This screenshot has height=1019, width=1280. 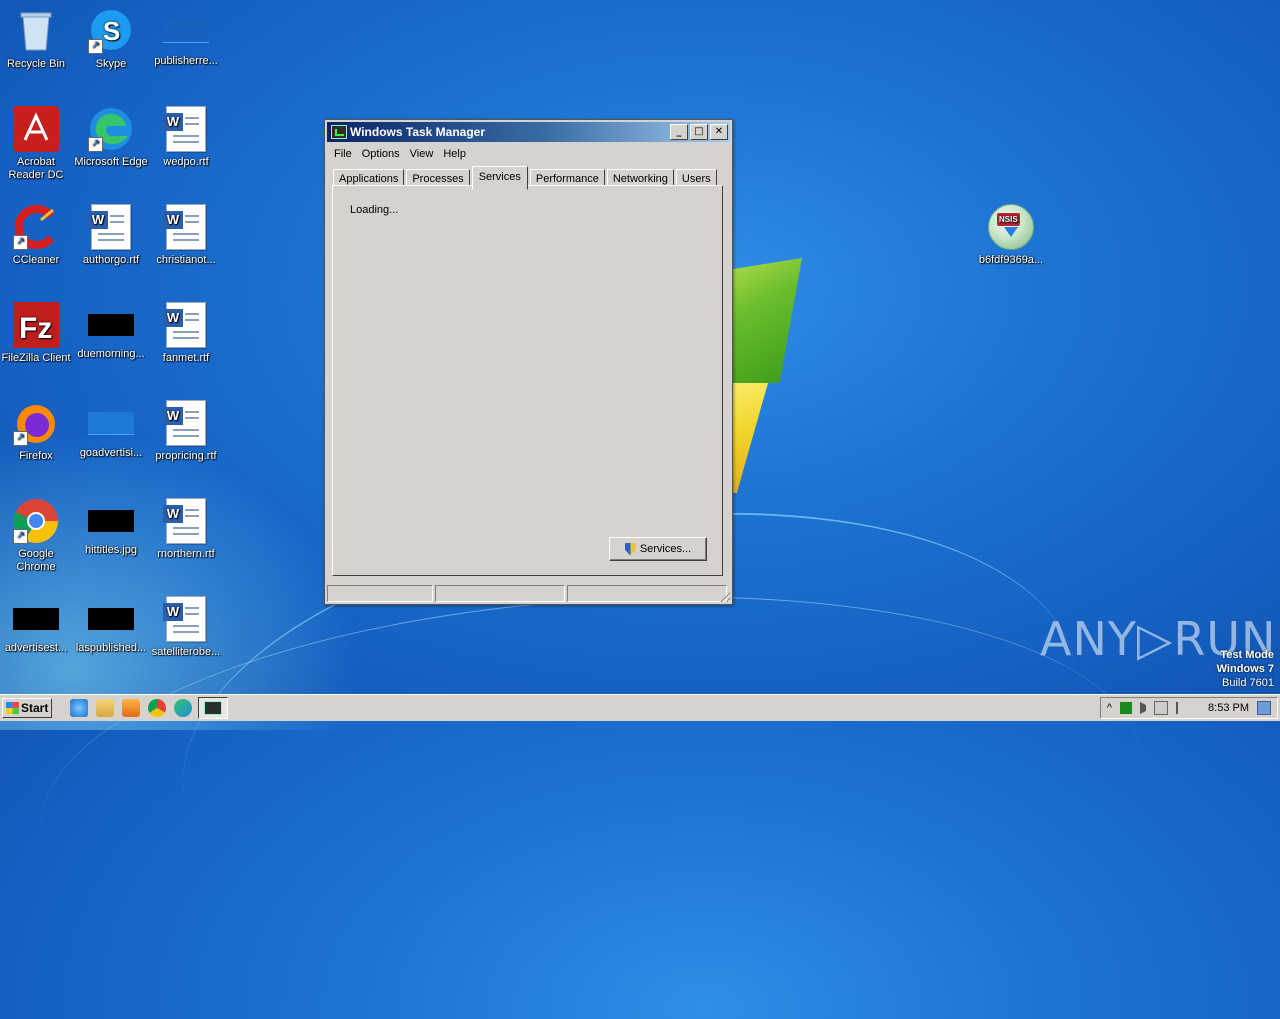 I want to click on svg-text: S, so click(x=111, y=31).